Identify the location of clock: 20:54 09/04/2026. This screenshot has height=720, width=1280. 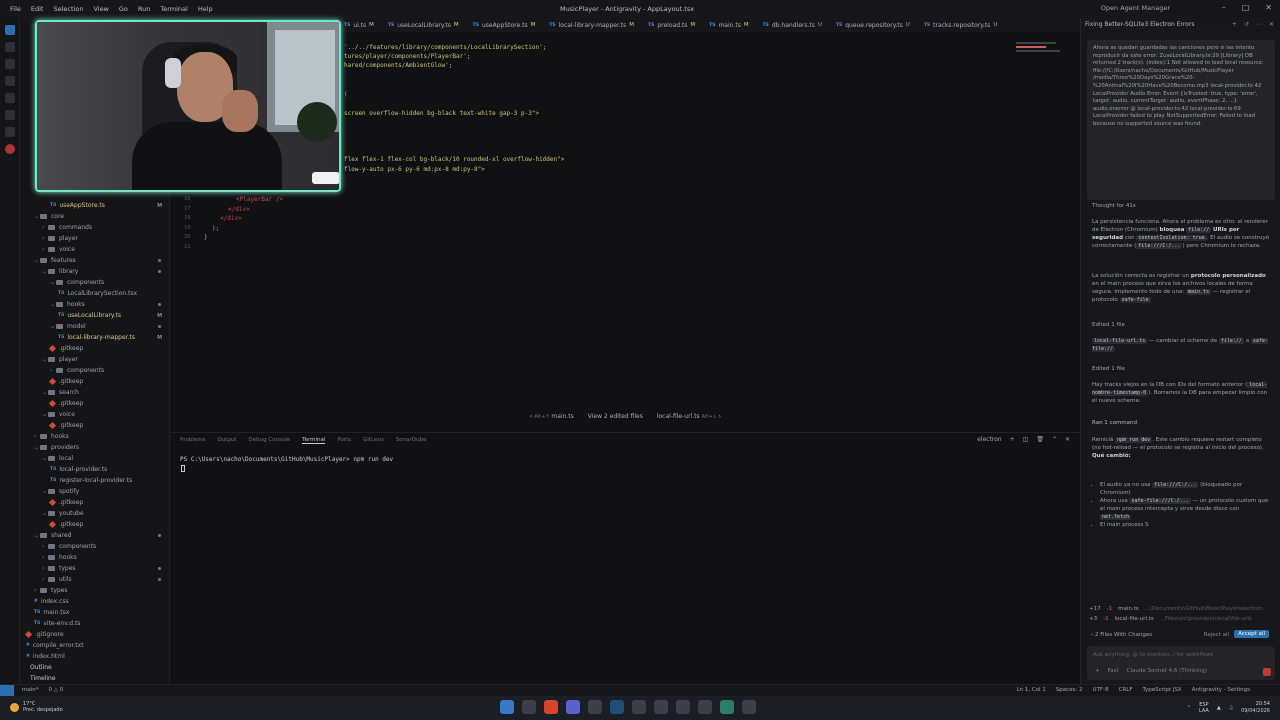
(1255, 708).